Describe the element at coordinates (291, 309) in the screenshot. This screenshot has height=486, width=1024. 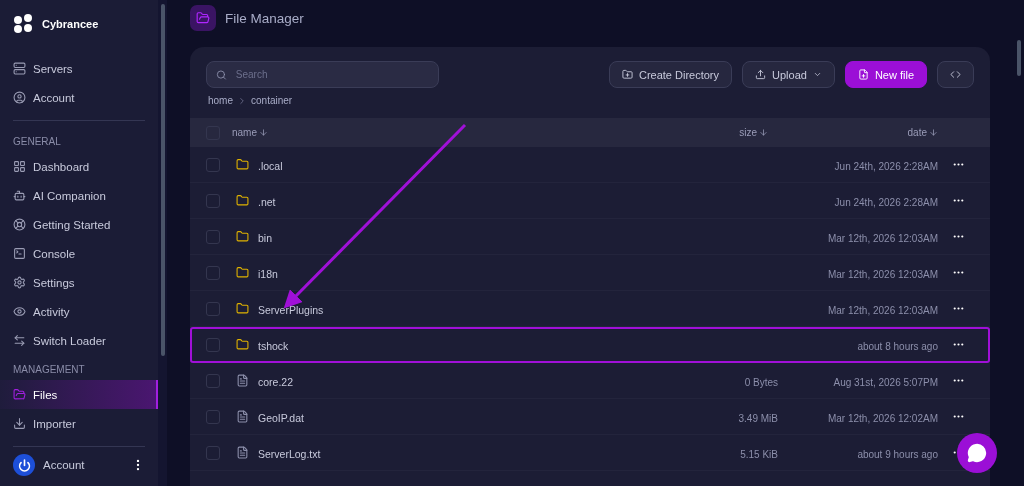
I see `file-name: ServerPlugins` at that location.